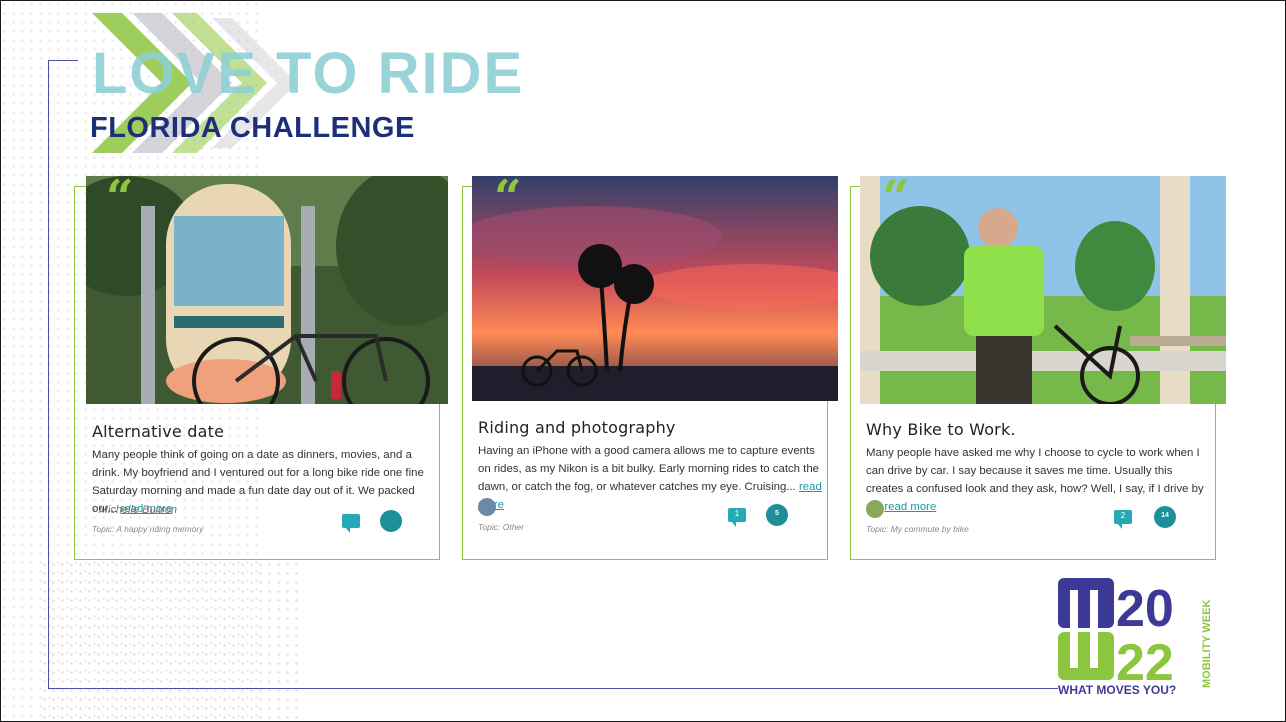 Image resolution: width=1286 pixels, height=722 pixels. What do you see at coordinates (577, 427) in the screenshot?
I see `card-title: Riding and photography` at bounding box center [577, 427].